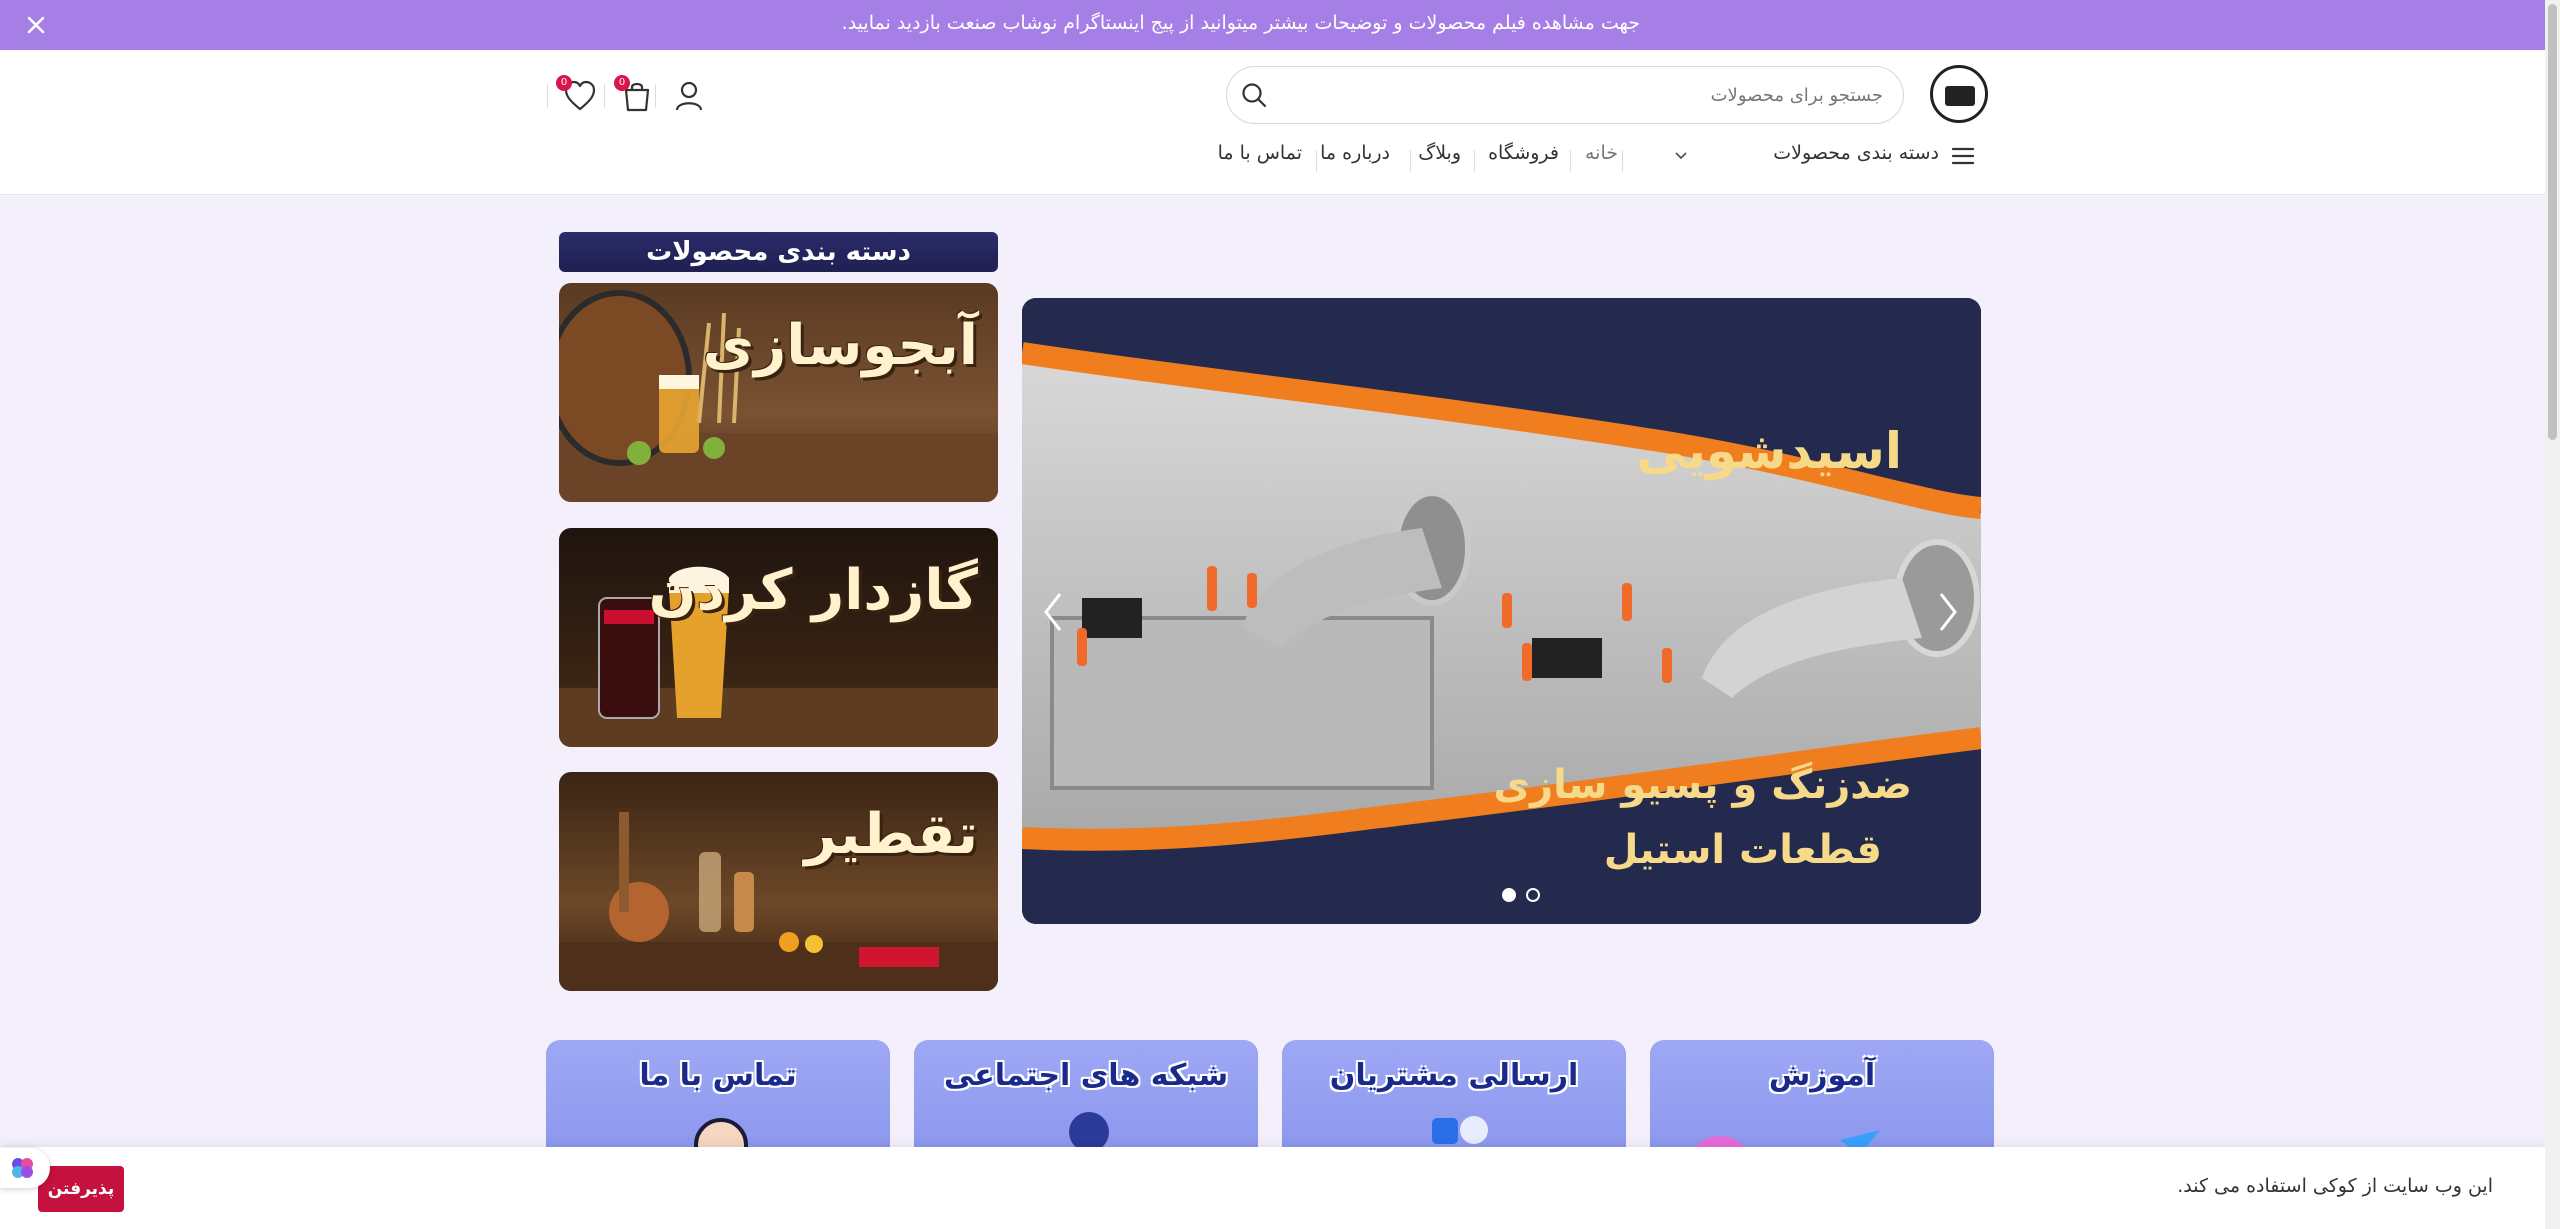 The width and height of the screenshot is (2560, 1229). I want to click on feature-title: شبکه های اجتماعی, so click(1086, 1075).